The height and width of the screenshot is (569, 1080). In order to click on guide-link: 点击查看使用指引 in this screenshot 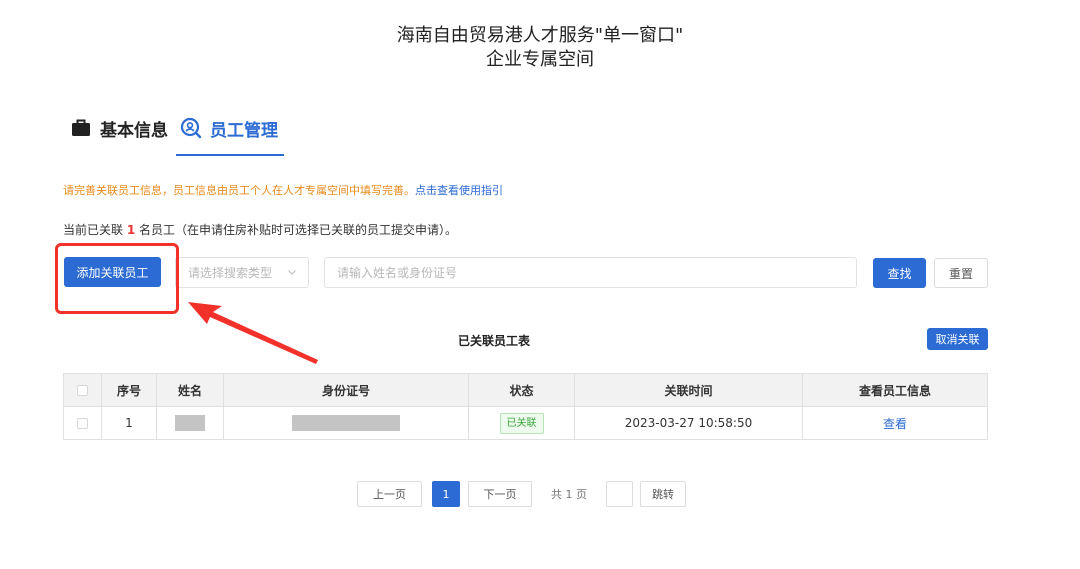, I will do `click(459, 190)`.